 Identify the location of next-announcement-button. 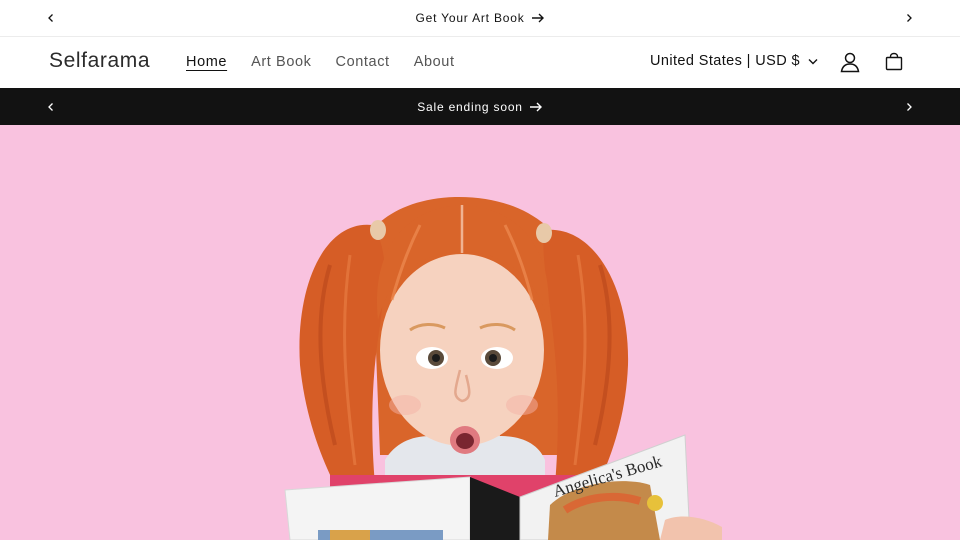
(909, 18).